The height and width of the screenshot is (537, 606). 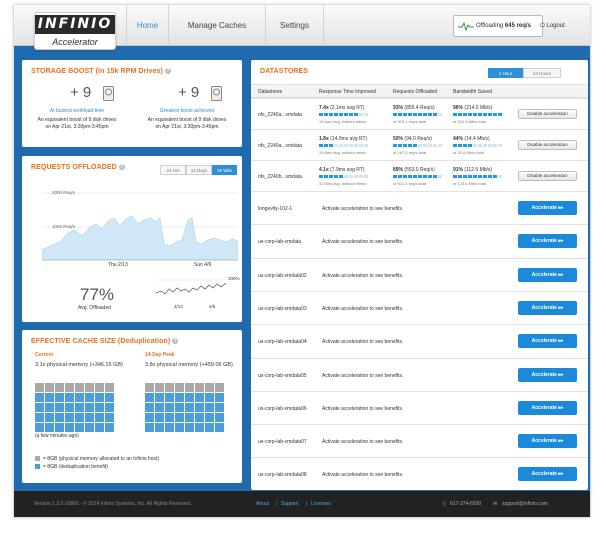 What do you see at coordinates (542, 73) in the screenshot?
I see `range-24hours: 24 Hours` at bounding box center [542, 73].